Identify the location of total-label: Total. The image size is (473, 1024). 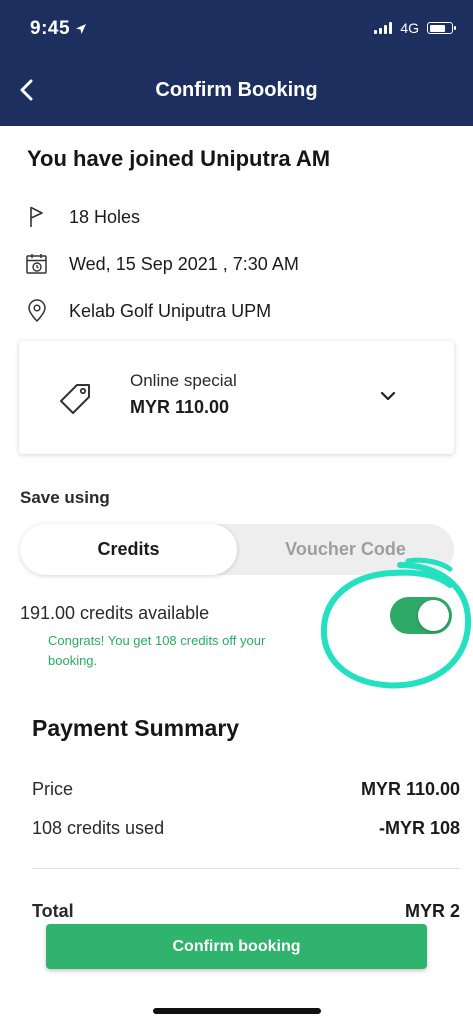
(53, 911).